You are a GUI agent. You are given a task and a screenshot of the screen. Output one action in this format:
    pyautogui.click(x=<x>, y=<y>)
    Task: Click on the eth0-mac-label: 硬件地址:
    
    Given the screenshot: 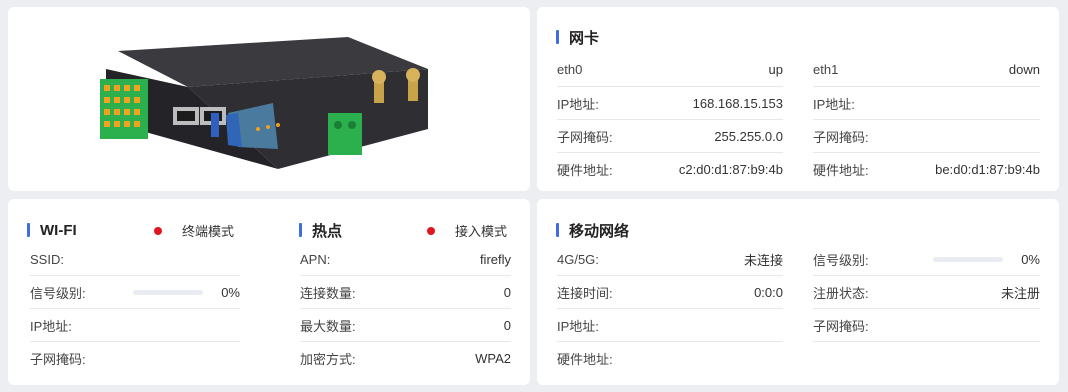 What is the action you would take?
    pyautogui.click(x=585, y=170)
    